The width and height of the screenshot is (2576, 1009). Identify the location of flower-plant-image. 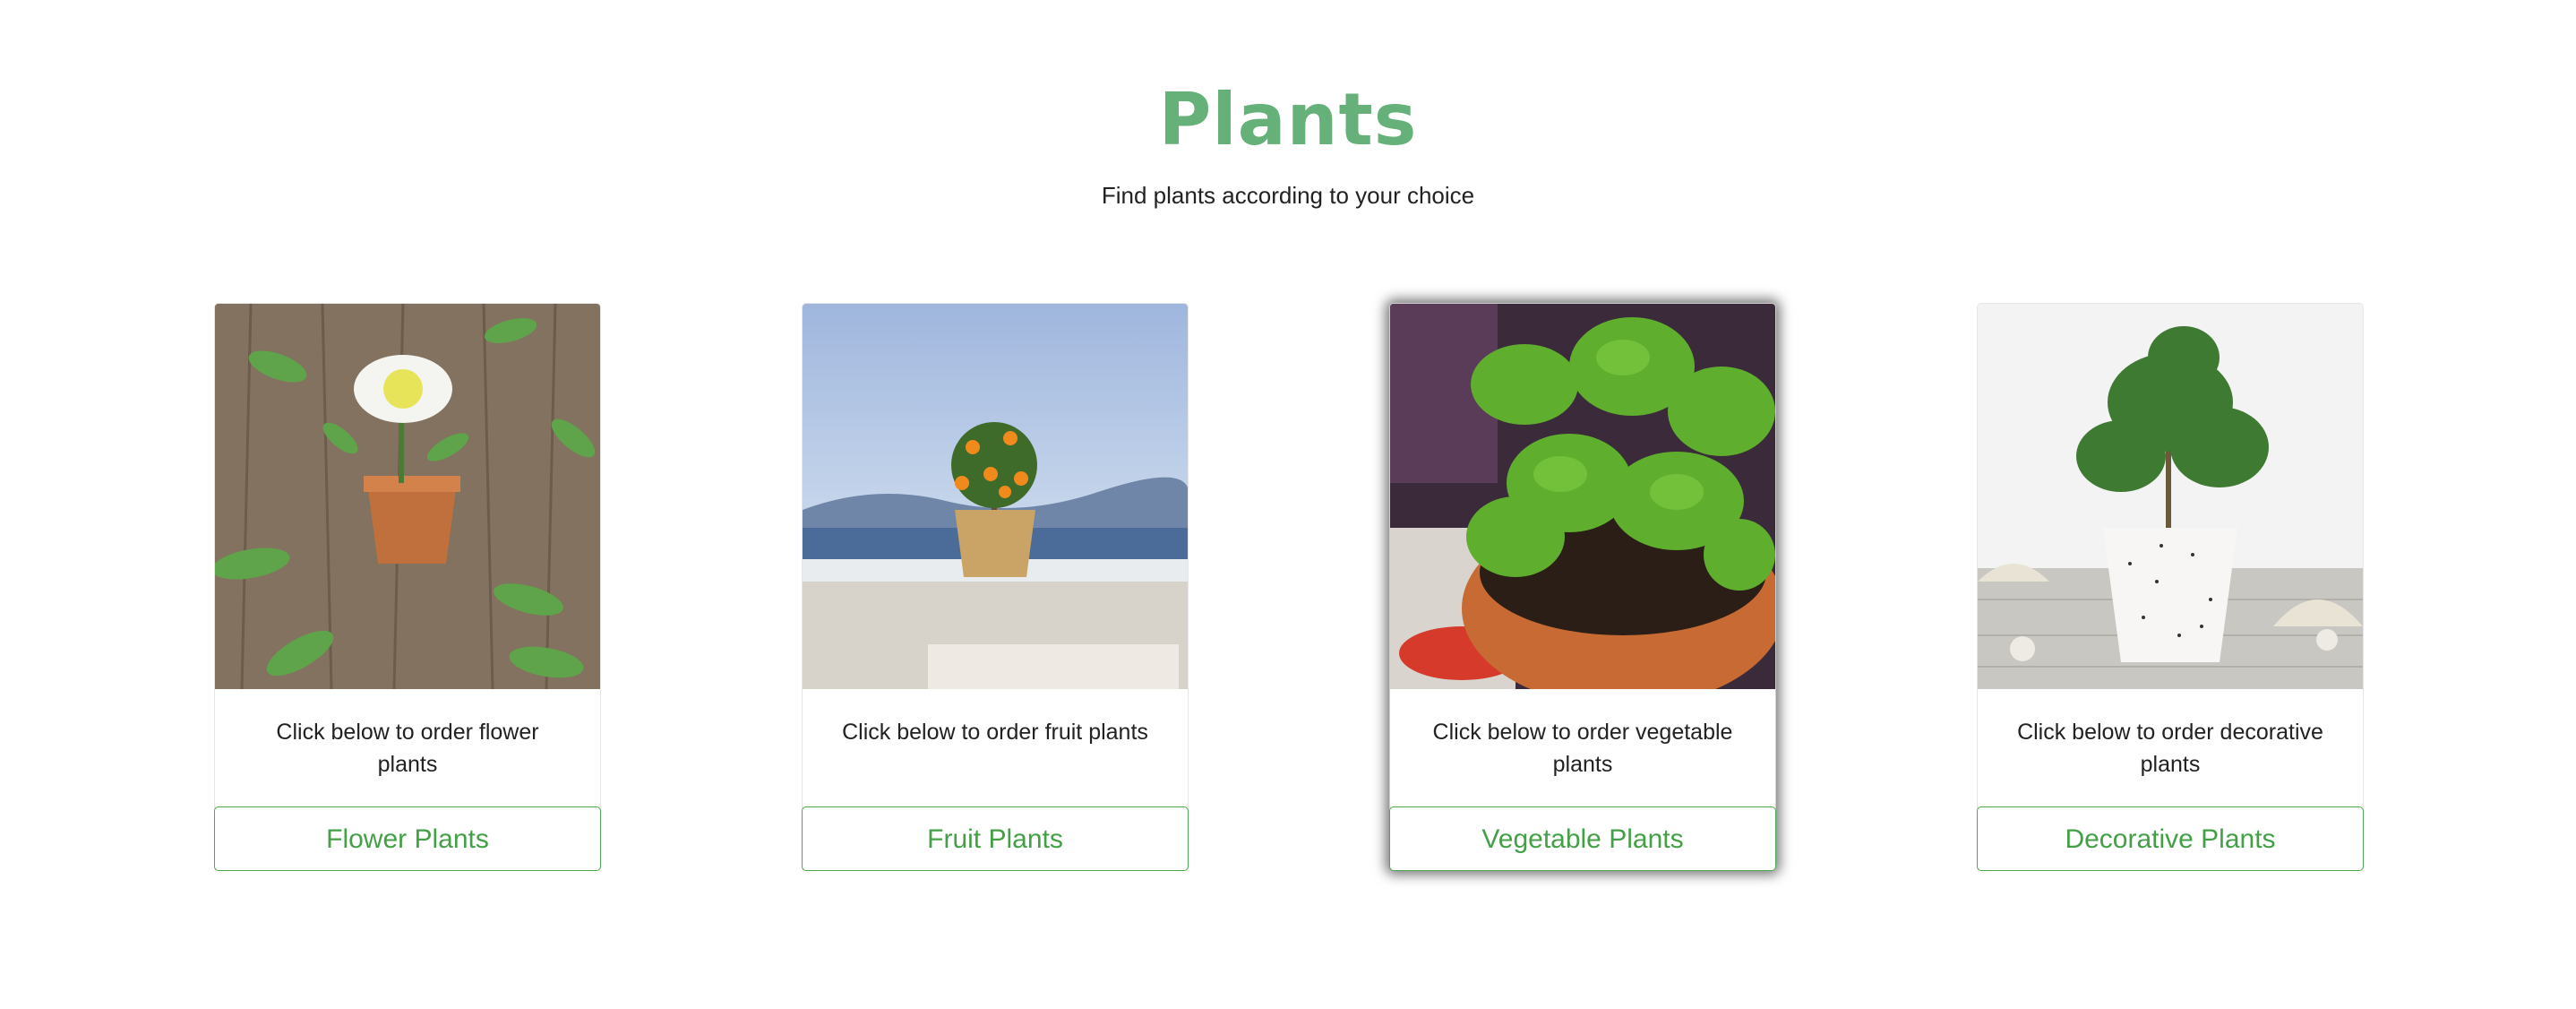
(407, 497).